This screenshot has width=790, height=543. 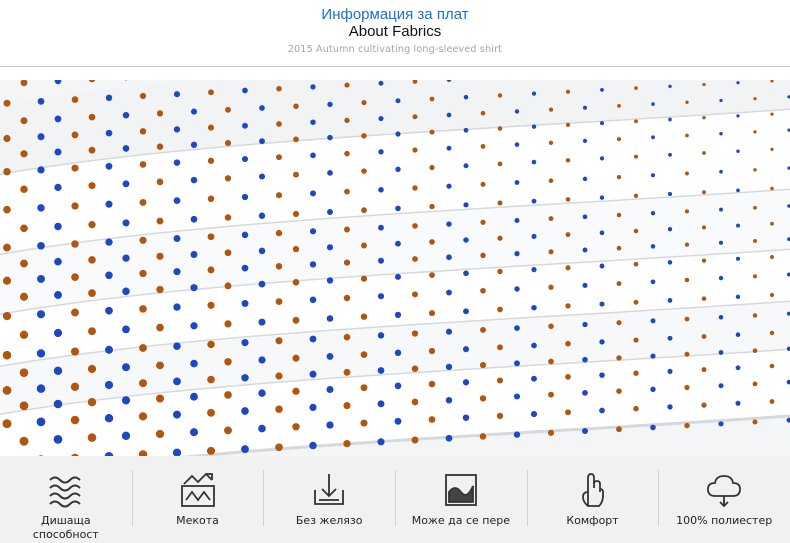 I want to click on title-bulgarian: Информация за плат, so click(x=395, y=14).